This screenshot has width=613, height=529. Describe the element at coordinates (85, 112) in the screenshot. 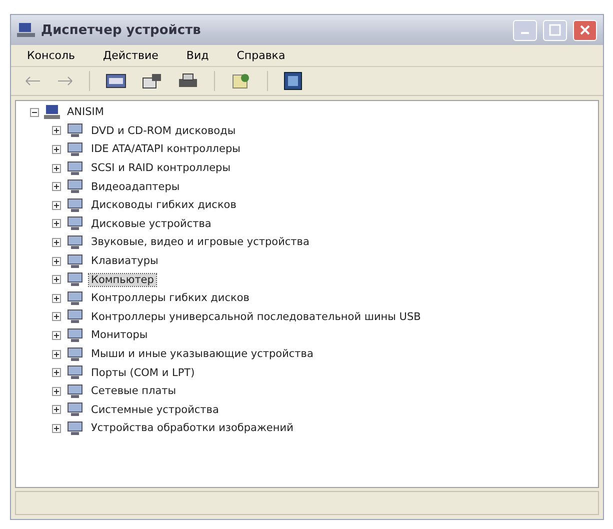

I see `tree-item: ANISIM` at that location.